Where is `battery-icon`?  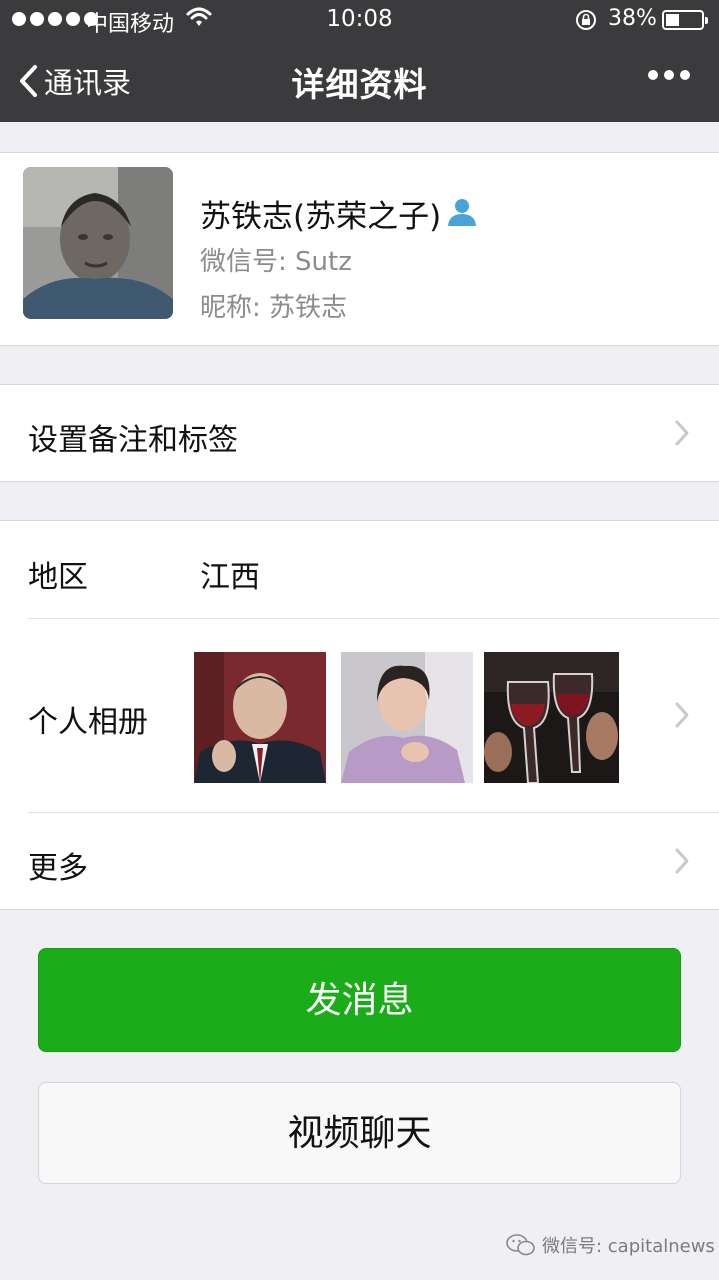
battery-icon is located at coordinates (685, 20).